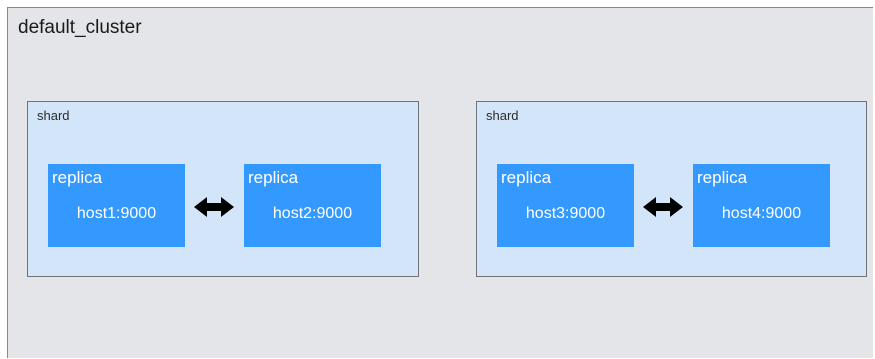  I want to click on cluster-title: default_cluster, so click(80, 27).